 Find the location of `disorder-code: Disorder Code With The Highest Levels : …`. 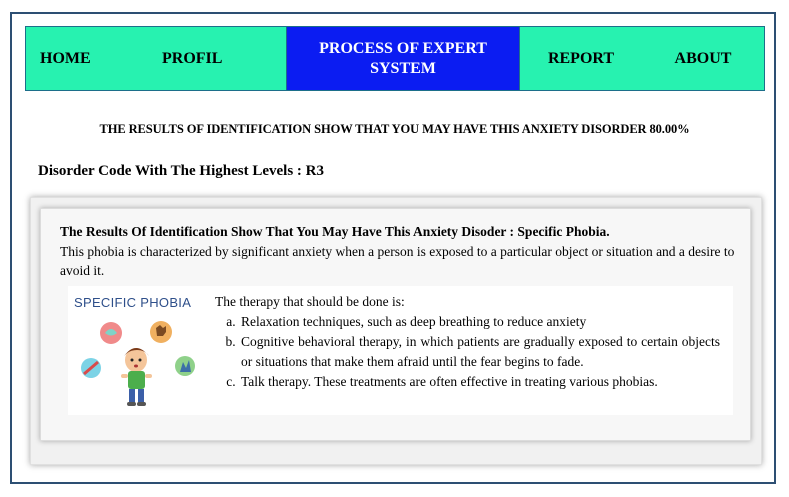

disorder-code: Disorder Code With The Highest Levels : … is located at coordinates (181, 171).